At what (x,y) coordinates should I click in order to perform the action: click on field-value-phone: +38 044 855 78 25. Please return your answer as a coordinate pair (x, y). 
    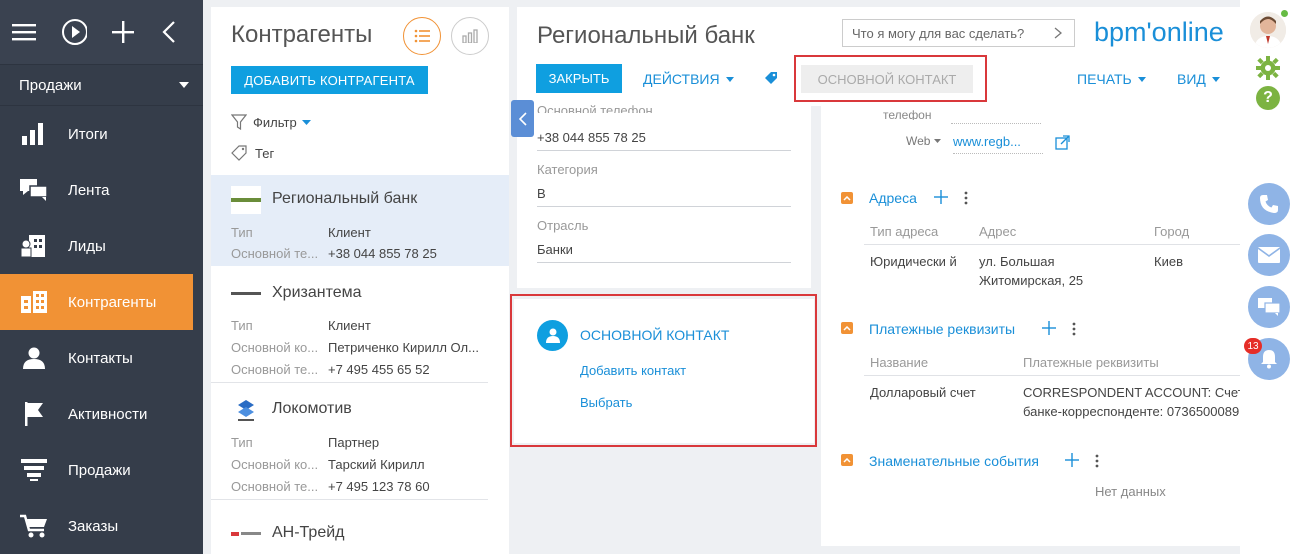
    Looking at the image, I should click on (591, 137).